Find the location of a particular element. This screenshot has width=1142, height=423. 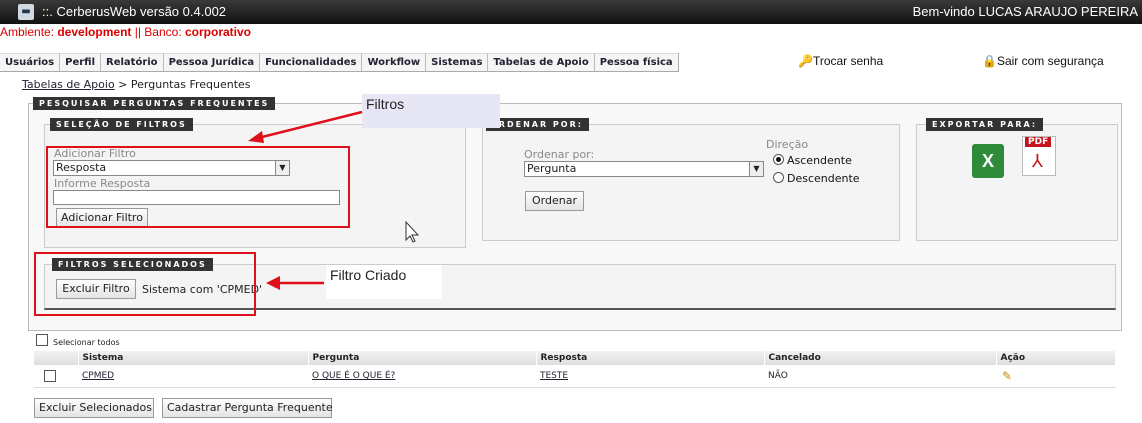

edit-icon: ✎ is located at coordinates (1007, 376).